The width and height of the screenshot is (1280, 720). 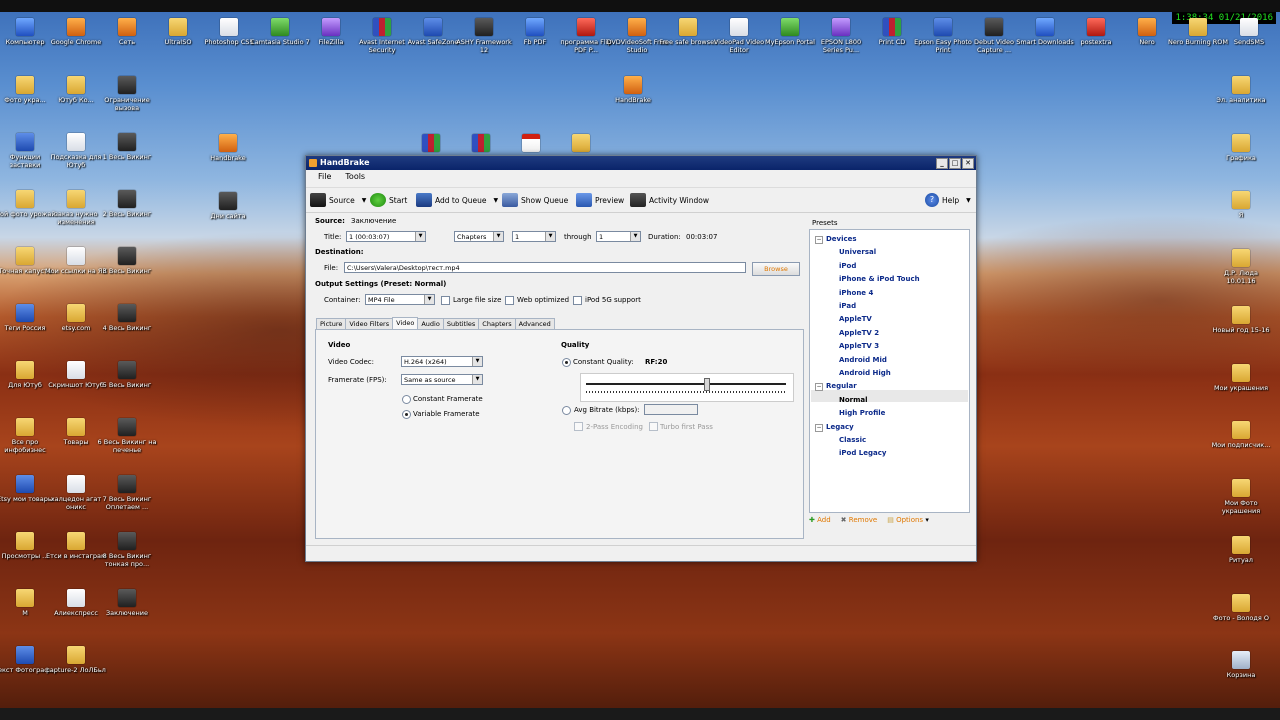 What do you see at coordinates (847, 266) in the screenshot?
I see `preset-item: iPod` at bounding box center [847, 266].